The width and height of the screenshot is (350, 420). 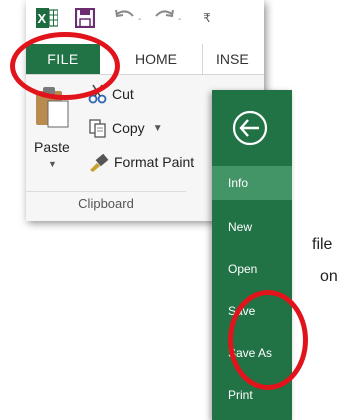 I want to click on format-painter-button: Format Paint, so click(x=141, y=162).